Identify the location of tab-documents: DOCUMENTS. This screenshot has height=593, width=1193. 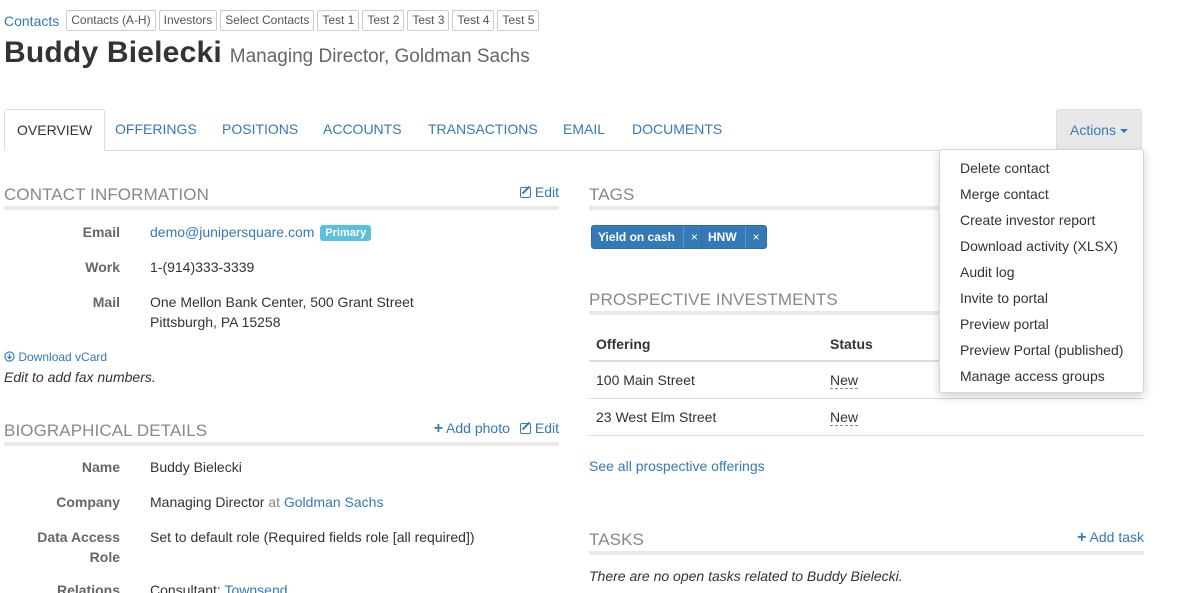
(677, 130).